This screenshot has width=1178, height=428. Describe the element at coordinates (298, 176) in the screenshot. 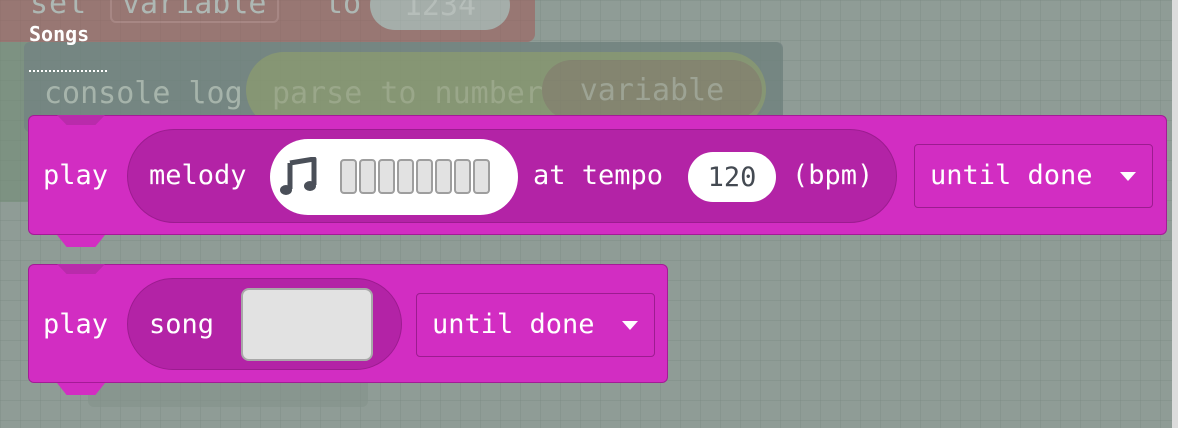

I see `music-note-icon` at that location.